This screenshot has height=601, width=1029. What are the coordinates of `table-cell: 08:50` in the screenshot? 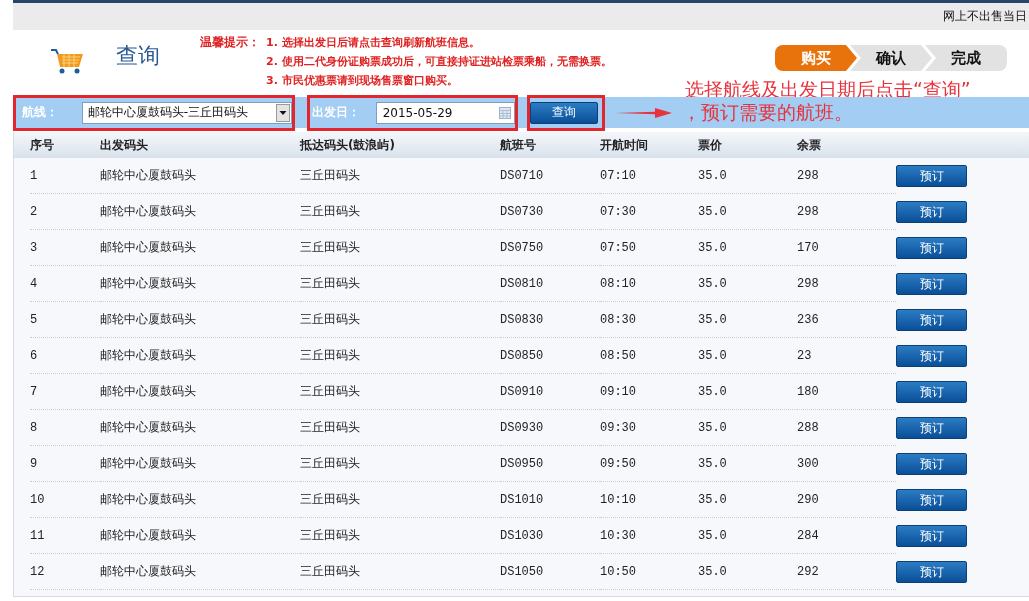 It's located at (649, 356).